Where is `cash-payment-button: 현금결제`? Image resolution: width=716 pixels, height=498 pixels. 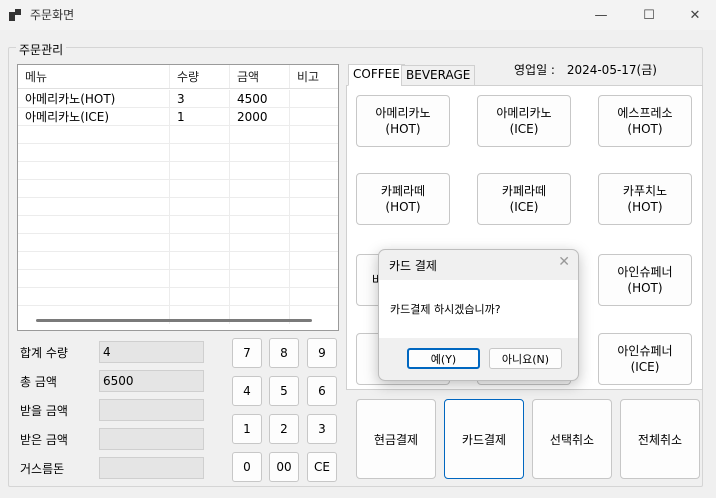 cash-payment-button: 현금결제 is located at coordinates (396, 439).